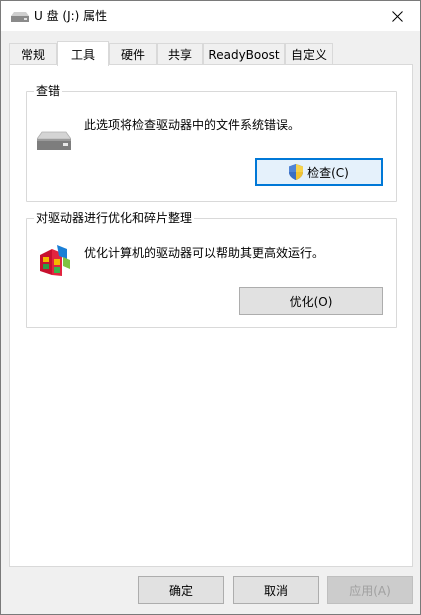 The image size is (421, 615). I want to click on check-button-label: 检查(C), so click(328, 172).